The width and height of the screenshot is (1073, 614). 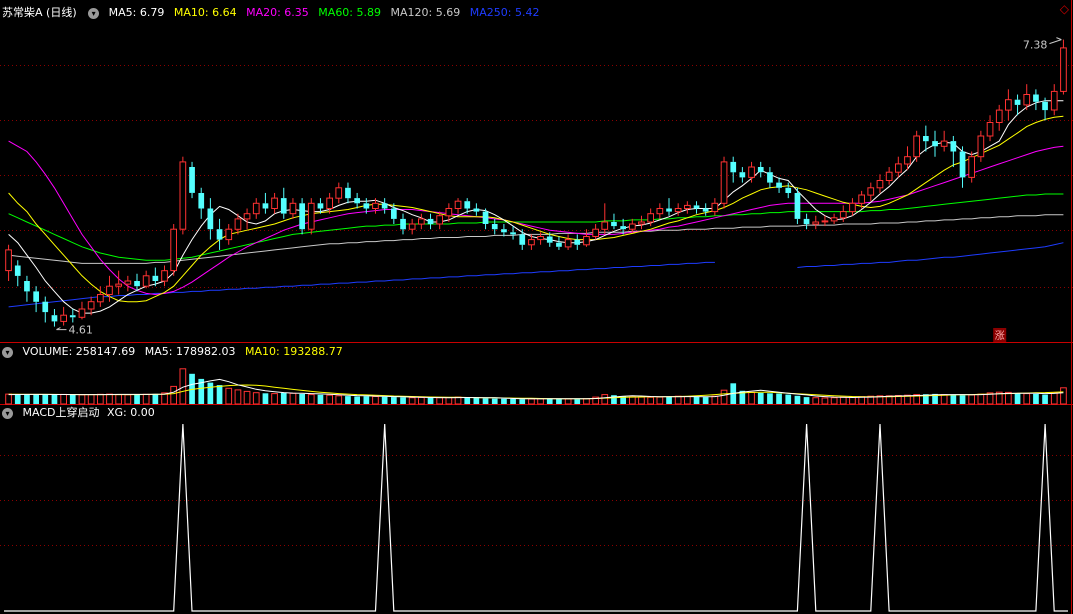 I want to click on stock-name: 苏常柴A, so click(x=22, y=12).